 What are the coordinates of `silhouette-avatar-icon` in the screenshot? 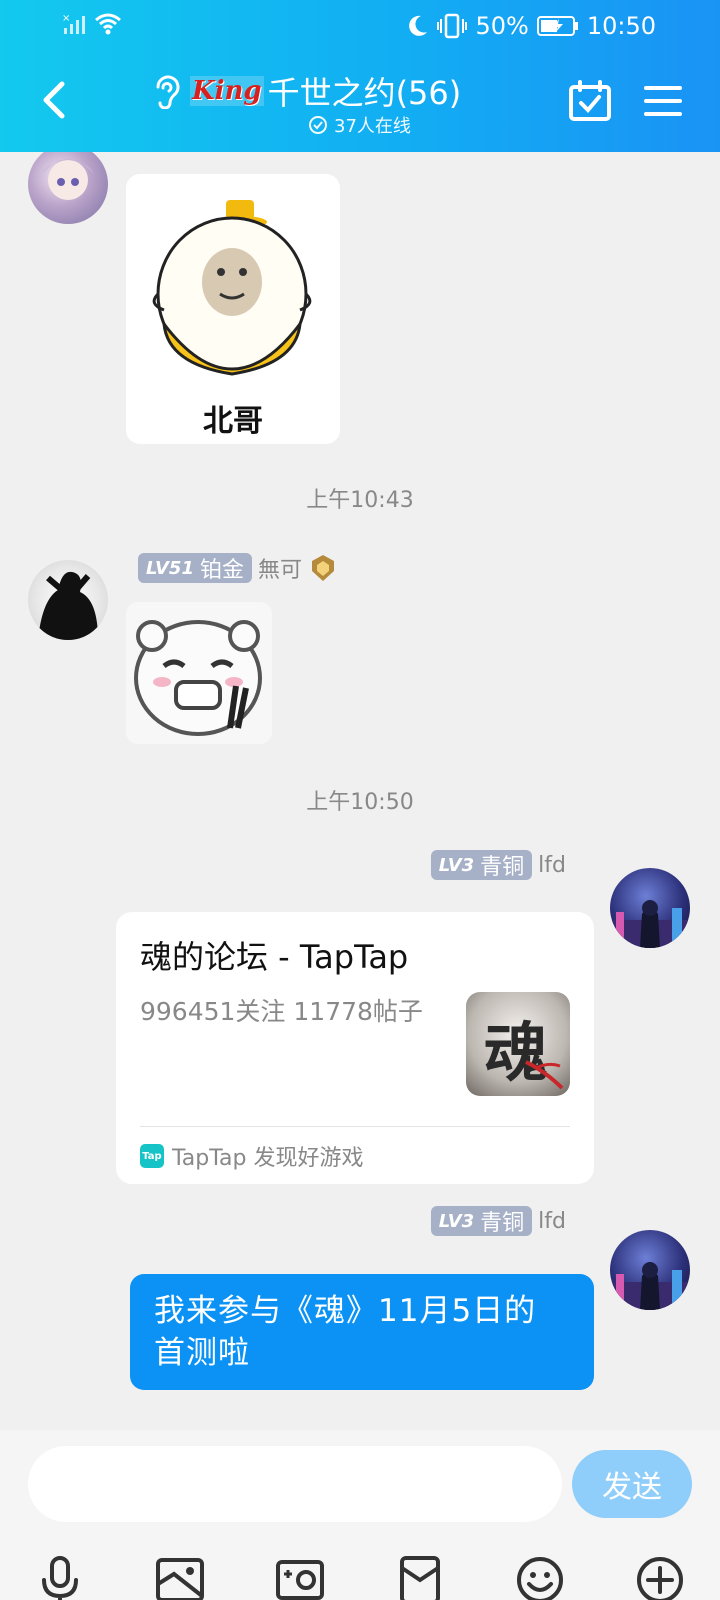 It's located at (68, 605).